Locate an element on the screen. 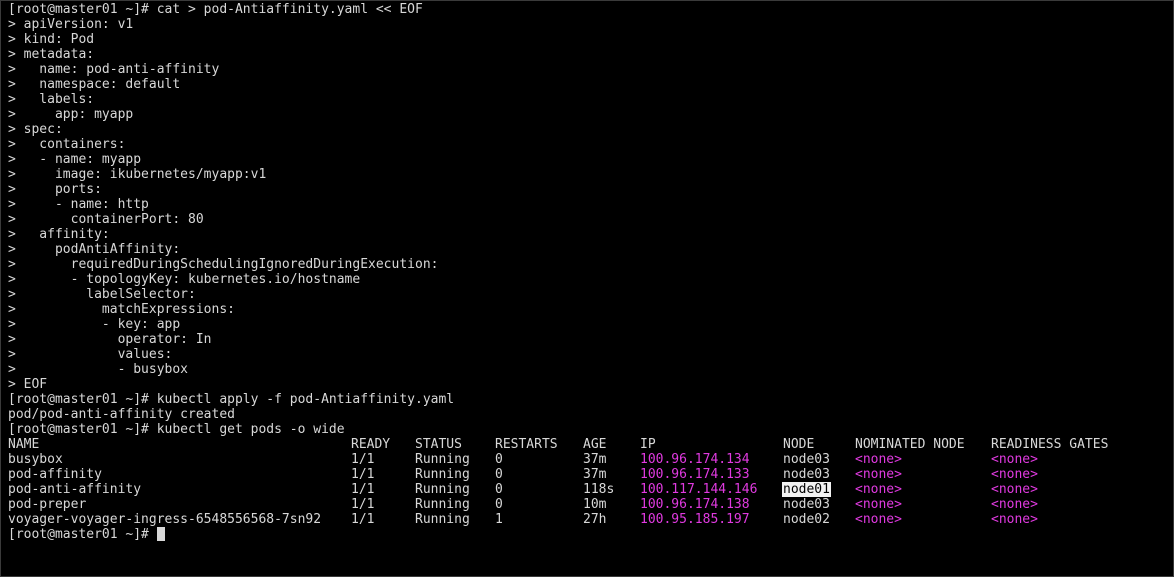  heredoc-line: > ports: is located at coordinates (55, 189).